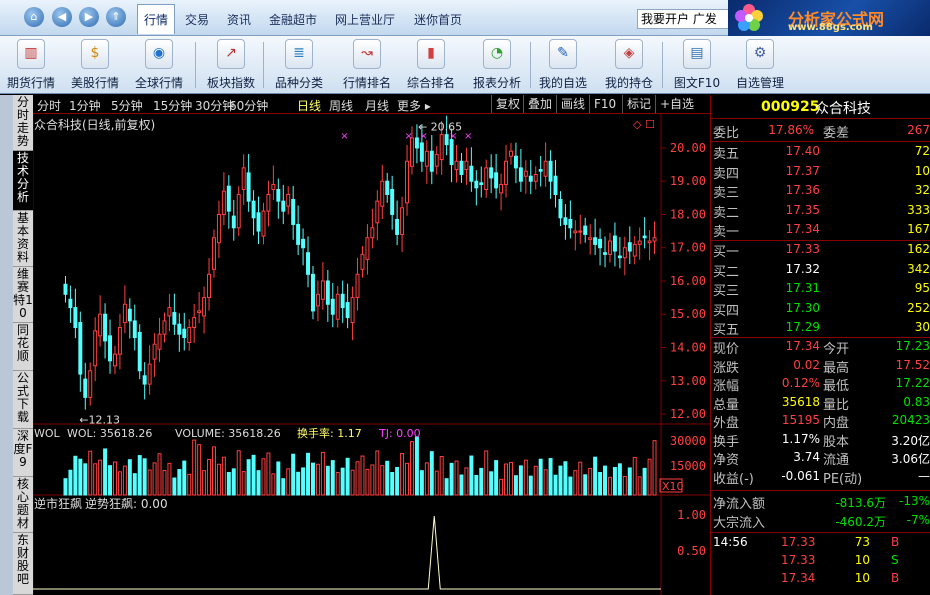  What do you see at coordinates (248, 105) in the screenshot?
I see `period-5: 60分钟` at bounding box center [248, 105].